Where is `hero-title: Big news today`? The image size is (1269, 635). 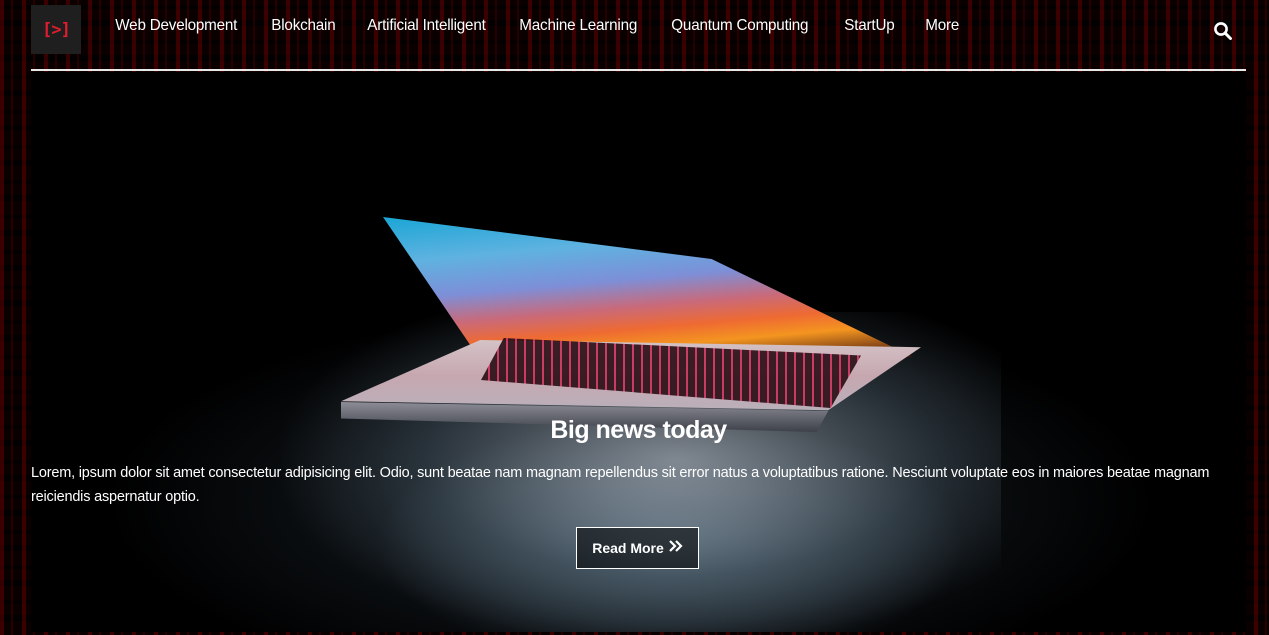
hero-title: Big news today is located at coordinates (638, 430).